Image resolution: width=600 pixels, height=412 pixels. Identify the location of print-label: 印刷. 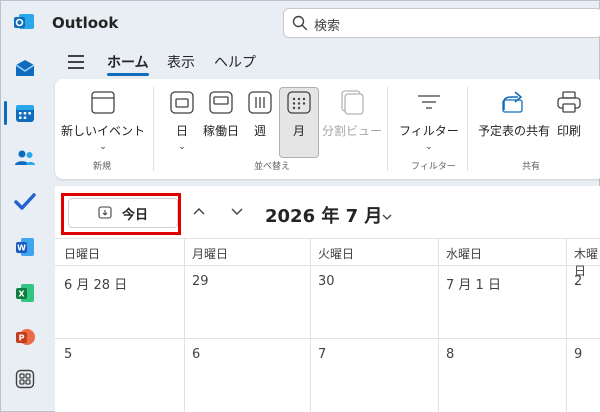
(568, 131).